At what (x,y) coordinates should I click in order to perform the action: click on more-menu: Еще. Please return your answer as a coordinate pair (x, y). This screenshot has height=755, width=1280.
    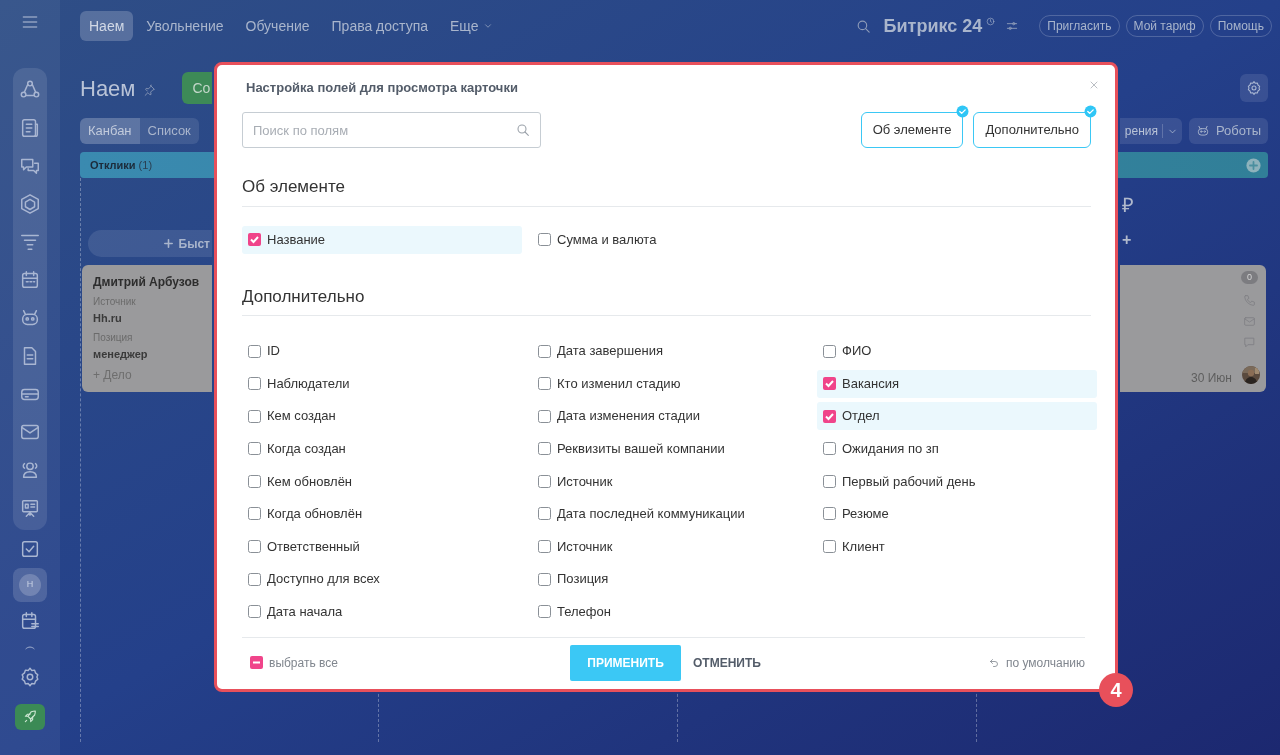
    Looking at the image, I should click on (471, 26).